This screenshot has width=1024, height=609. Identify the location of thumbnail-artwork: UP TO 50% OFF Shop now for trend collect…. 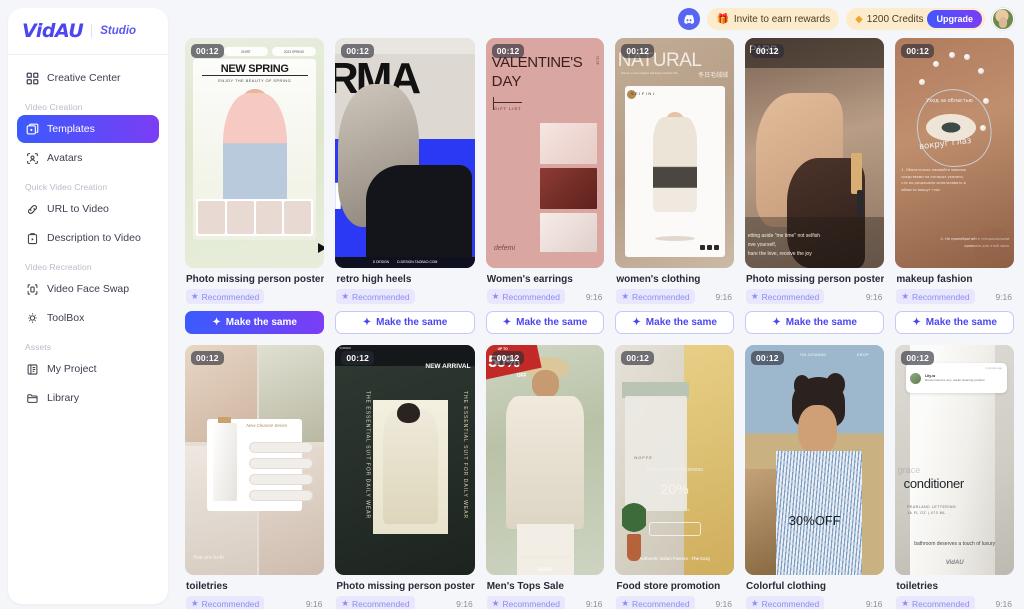
(545, 460).